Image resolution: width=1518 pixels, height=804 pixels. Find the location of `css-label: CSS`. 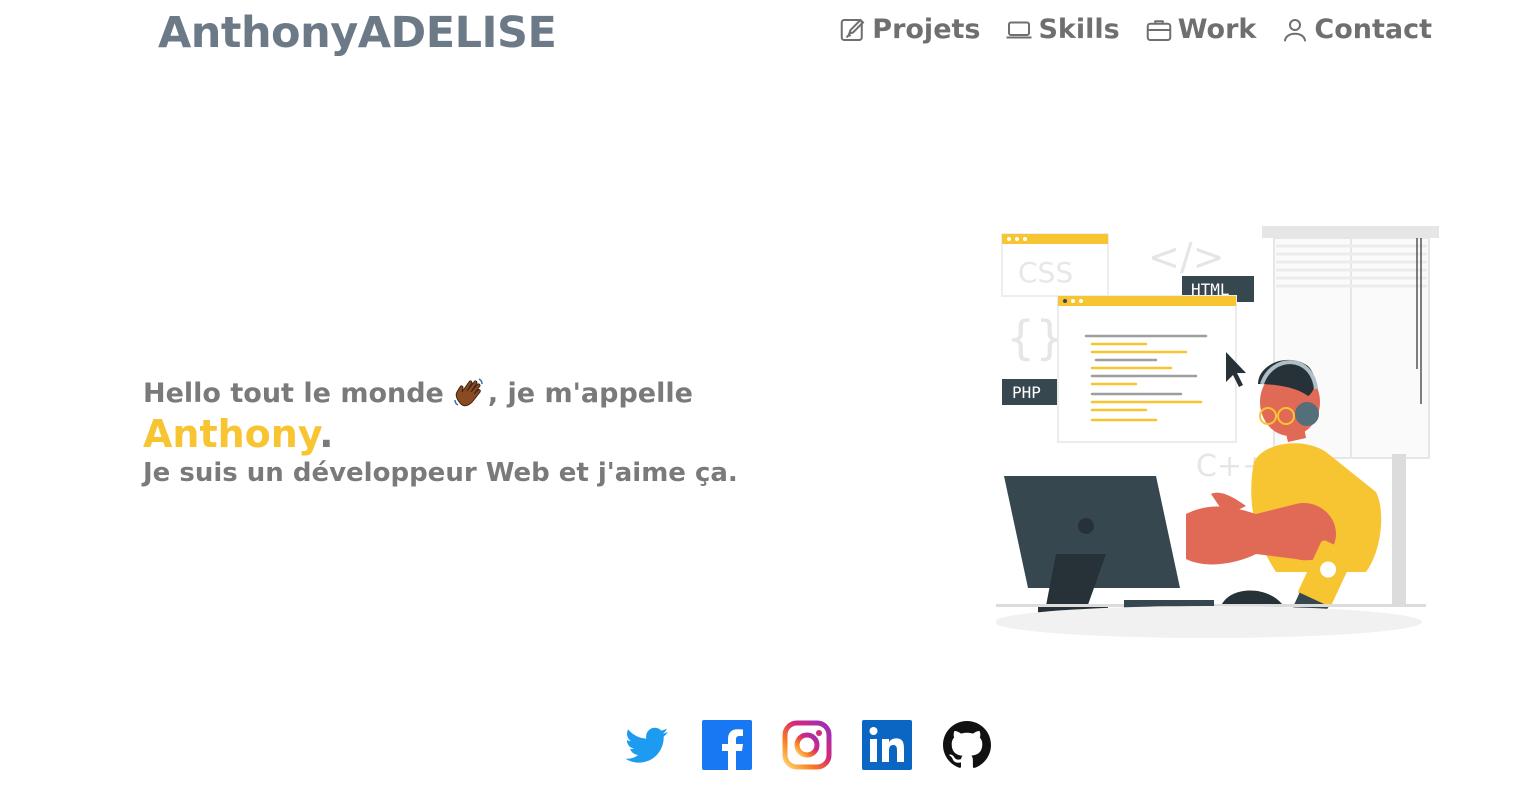

css-label: CSS is located at coordinates (1045, 272).